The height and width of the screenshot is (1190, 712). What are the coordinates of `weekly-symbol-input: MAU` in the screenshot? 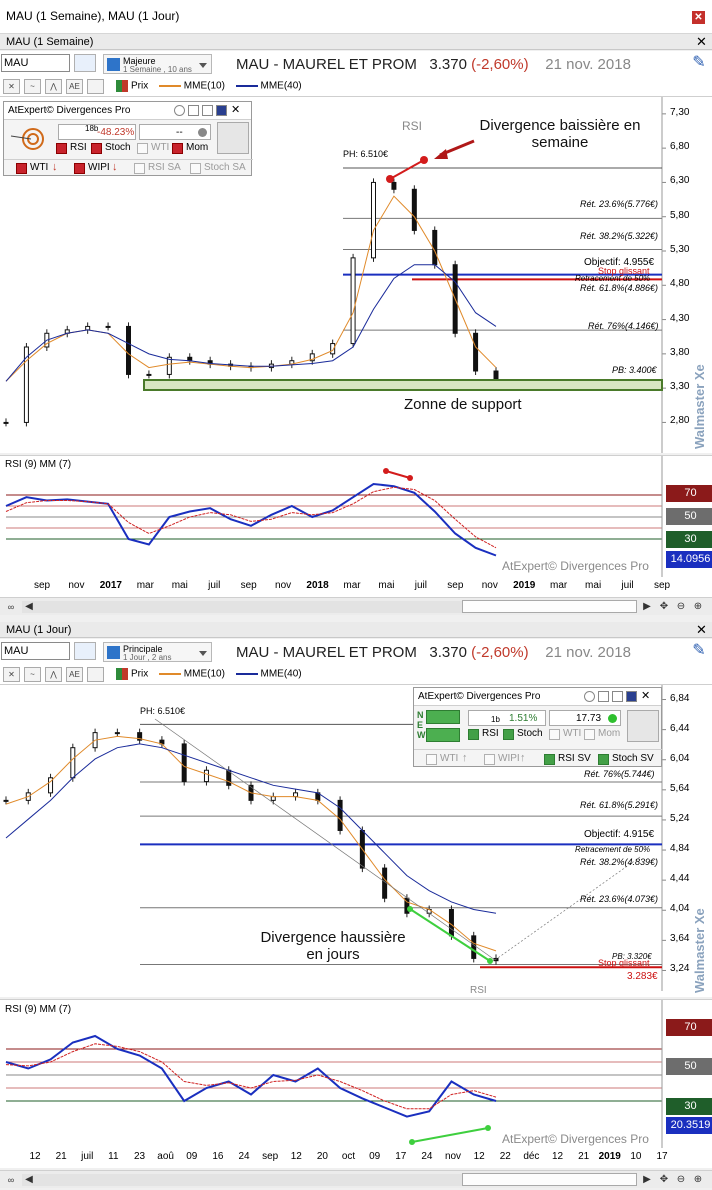 It's located at (35, 63).